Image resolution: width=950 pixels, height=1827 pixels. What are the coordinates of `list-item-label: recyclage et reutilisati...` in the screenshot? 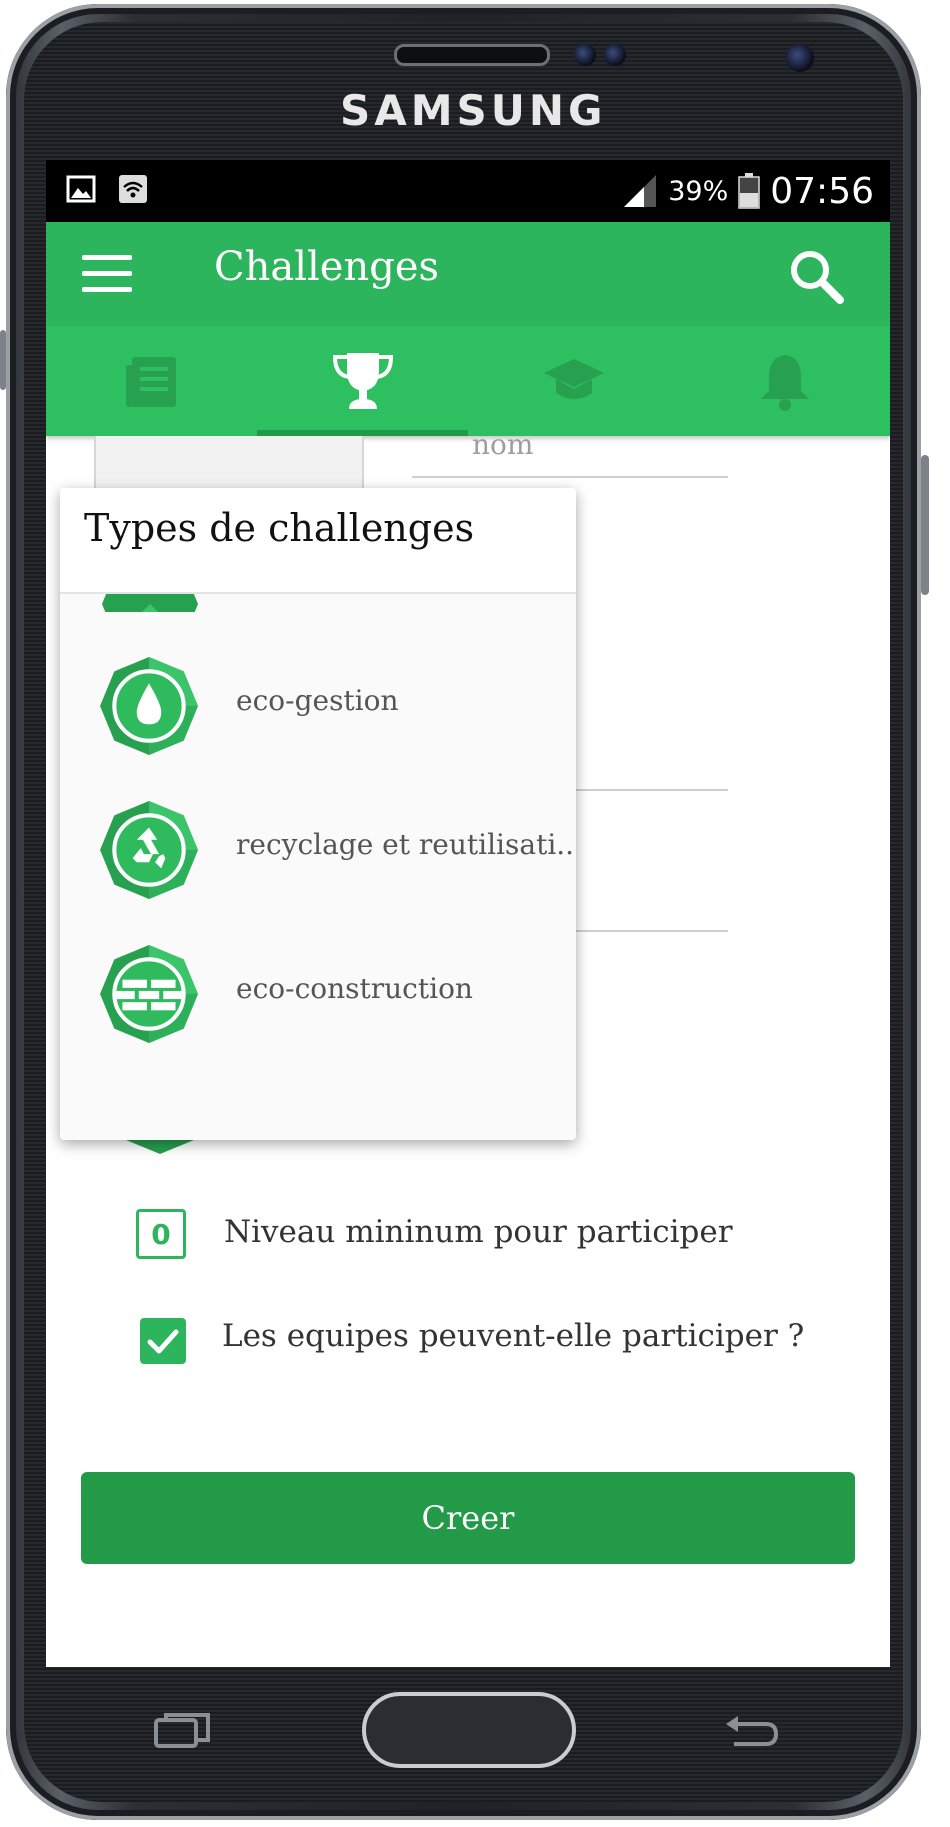 It's located at (406, 844).